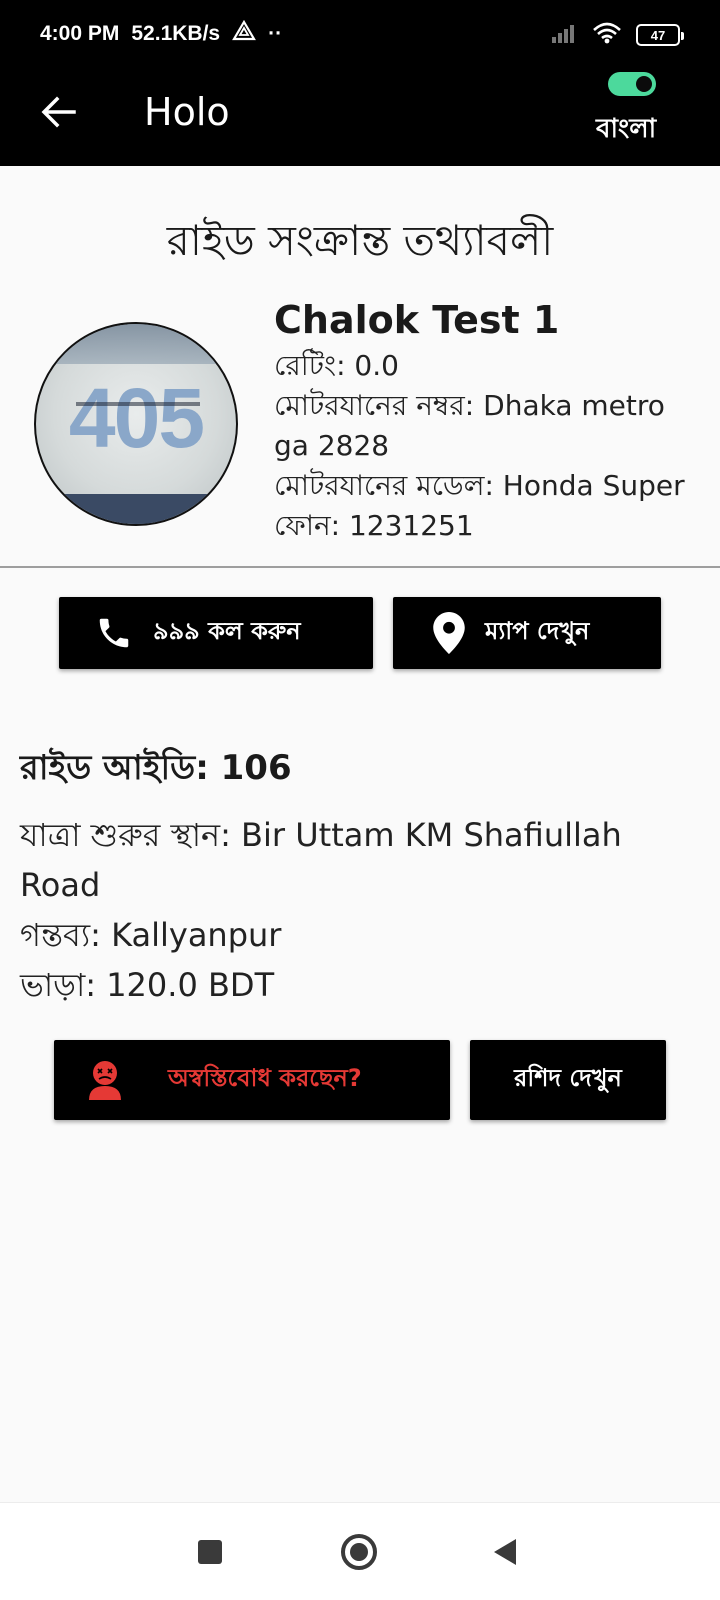 This screenshot has width=720, height=1600. What do you see at coordinates (607, 35) in the screenshot?
I see `wifi-icon` at bounding box center [607, 35].